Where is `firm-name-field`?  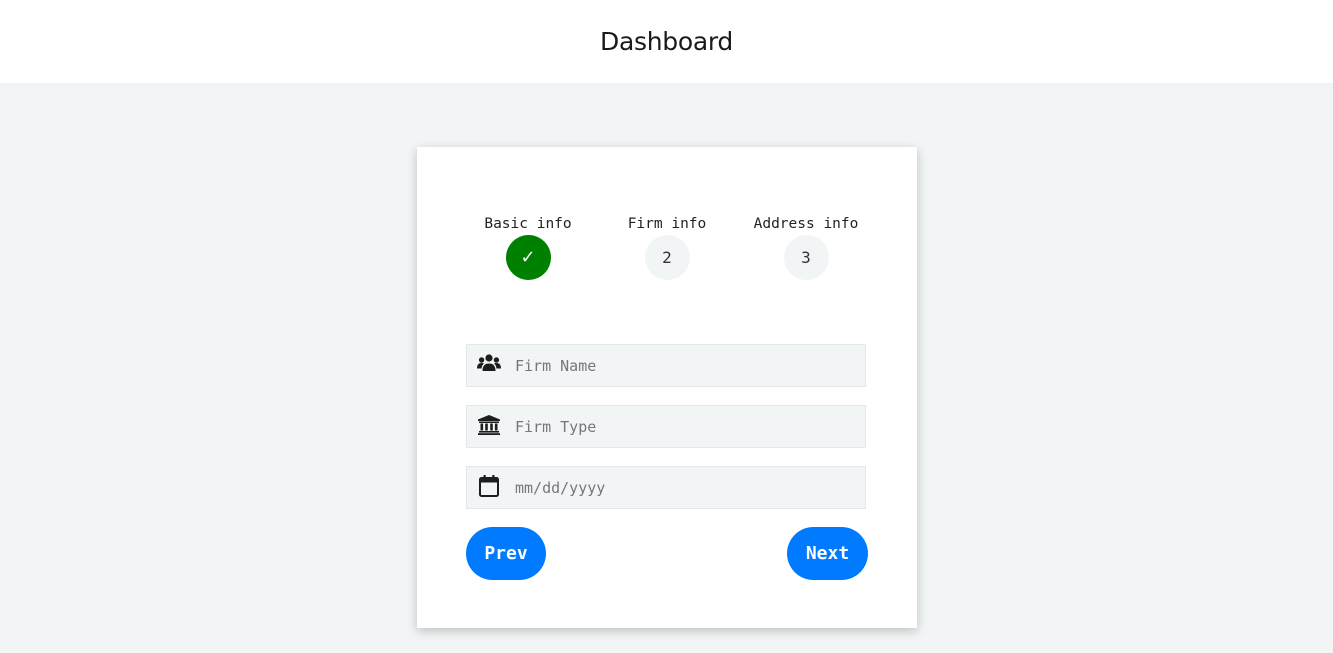
firm-name-field is located at coordinates (666, 365).